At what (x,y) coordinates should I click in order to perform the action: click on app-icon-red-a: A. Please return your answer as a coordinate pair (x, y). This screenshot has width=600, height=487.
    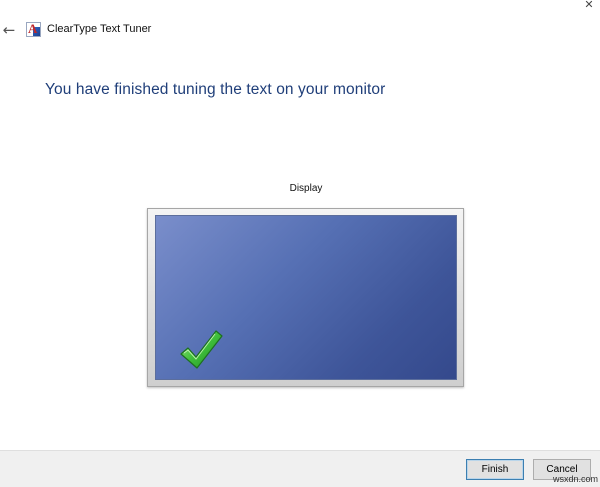
    Looking at the image, I should click on (33, 28).